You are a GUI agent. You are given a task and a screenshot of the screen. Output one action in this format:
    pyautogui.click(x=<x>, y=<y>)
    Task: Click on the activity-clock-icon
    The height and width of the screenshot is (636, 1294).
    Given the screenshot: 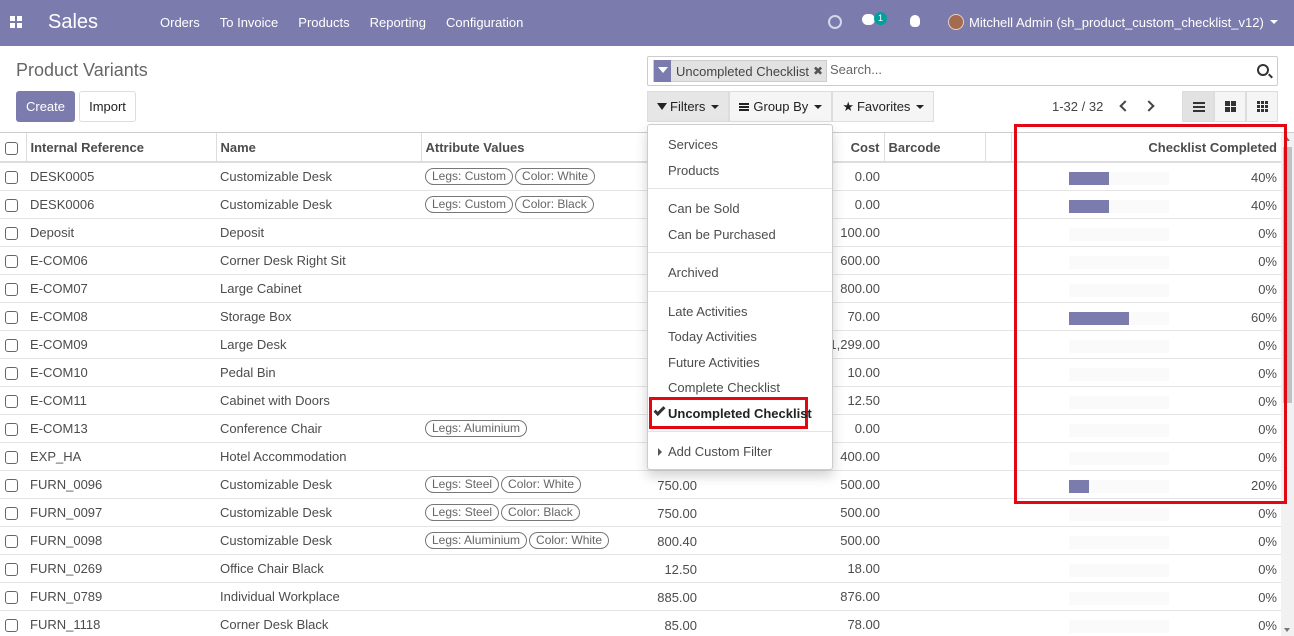 What is the action you would take?
    pyautogui.click(x=835, y=22)
    